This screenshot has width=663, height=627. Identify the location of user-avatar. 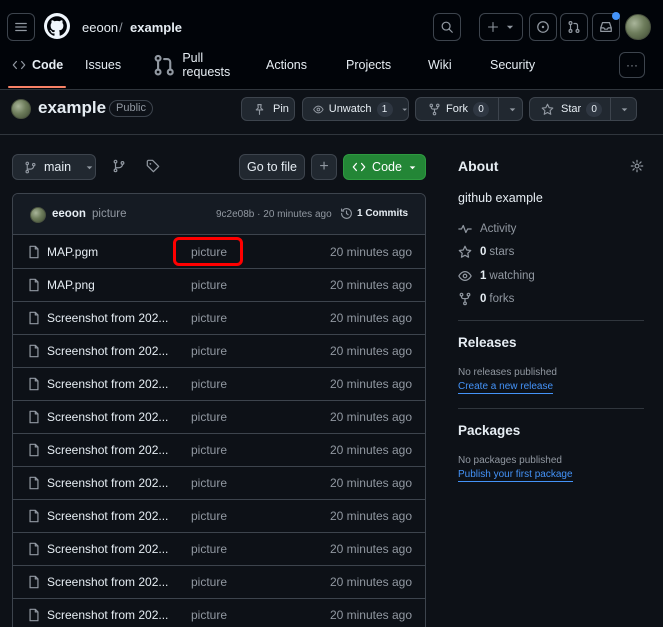
(638, 27).